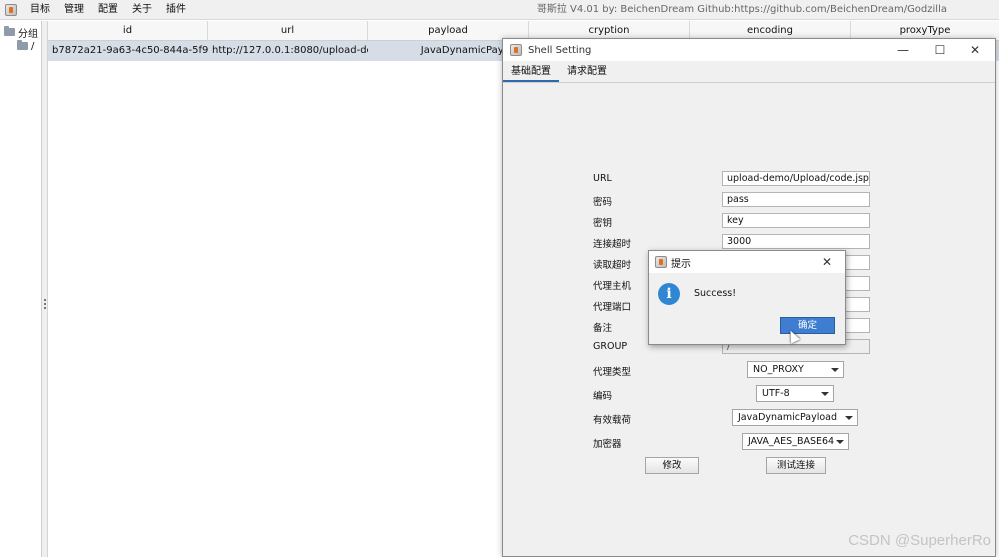  What do you see at coordinates (142, 10) in the screenshot?
I see `menu-about: 关于` at bounding box center [142, 10].